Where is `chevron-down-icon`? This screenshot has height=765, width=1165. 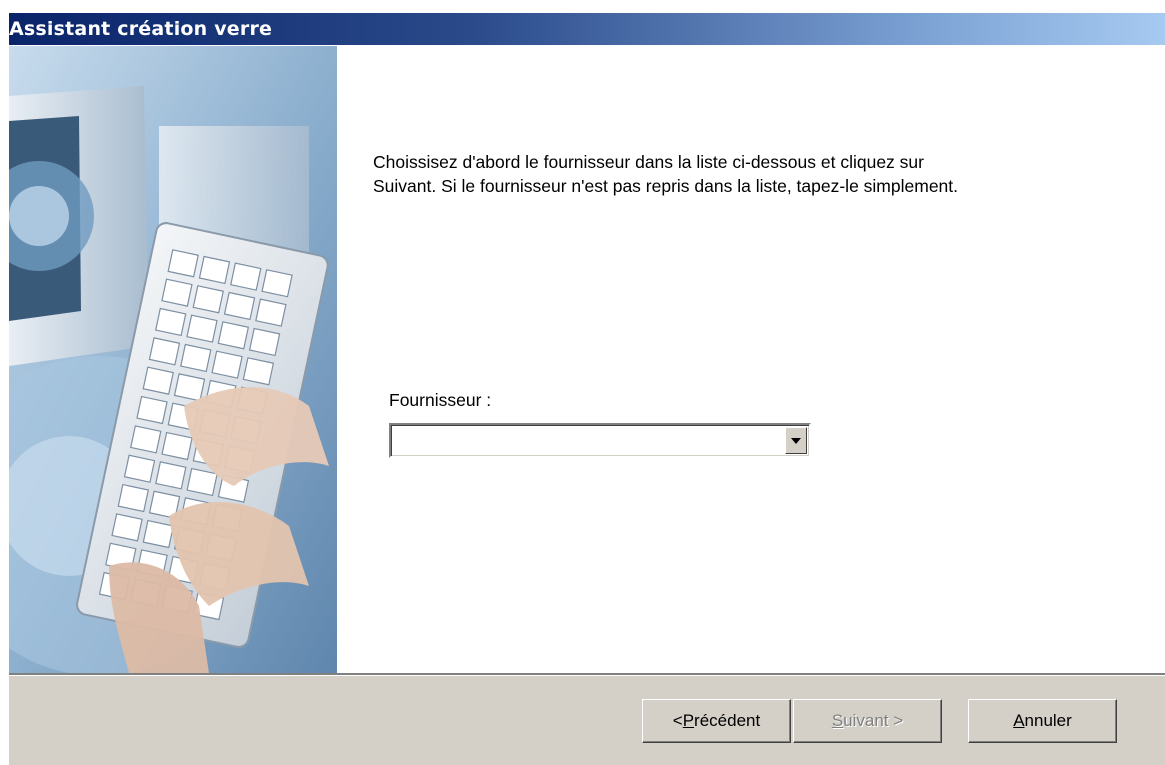
chevron-down-icon is located at coordinates (796, 441).